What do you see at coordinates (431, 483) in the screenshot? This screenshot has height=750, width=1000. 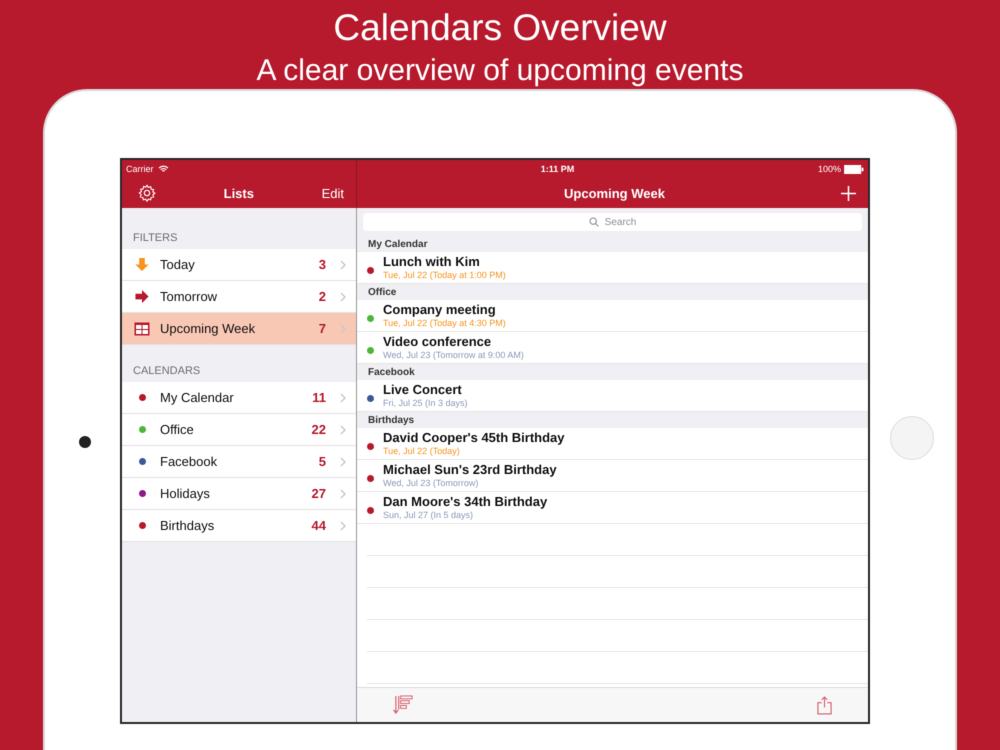 I see `event-date: Wed, Jul 23 (Tomorrow)` at bounding box center [431, 483].